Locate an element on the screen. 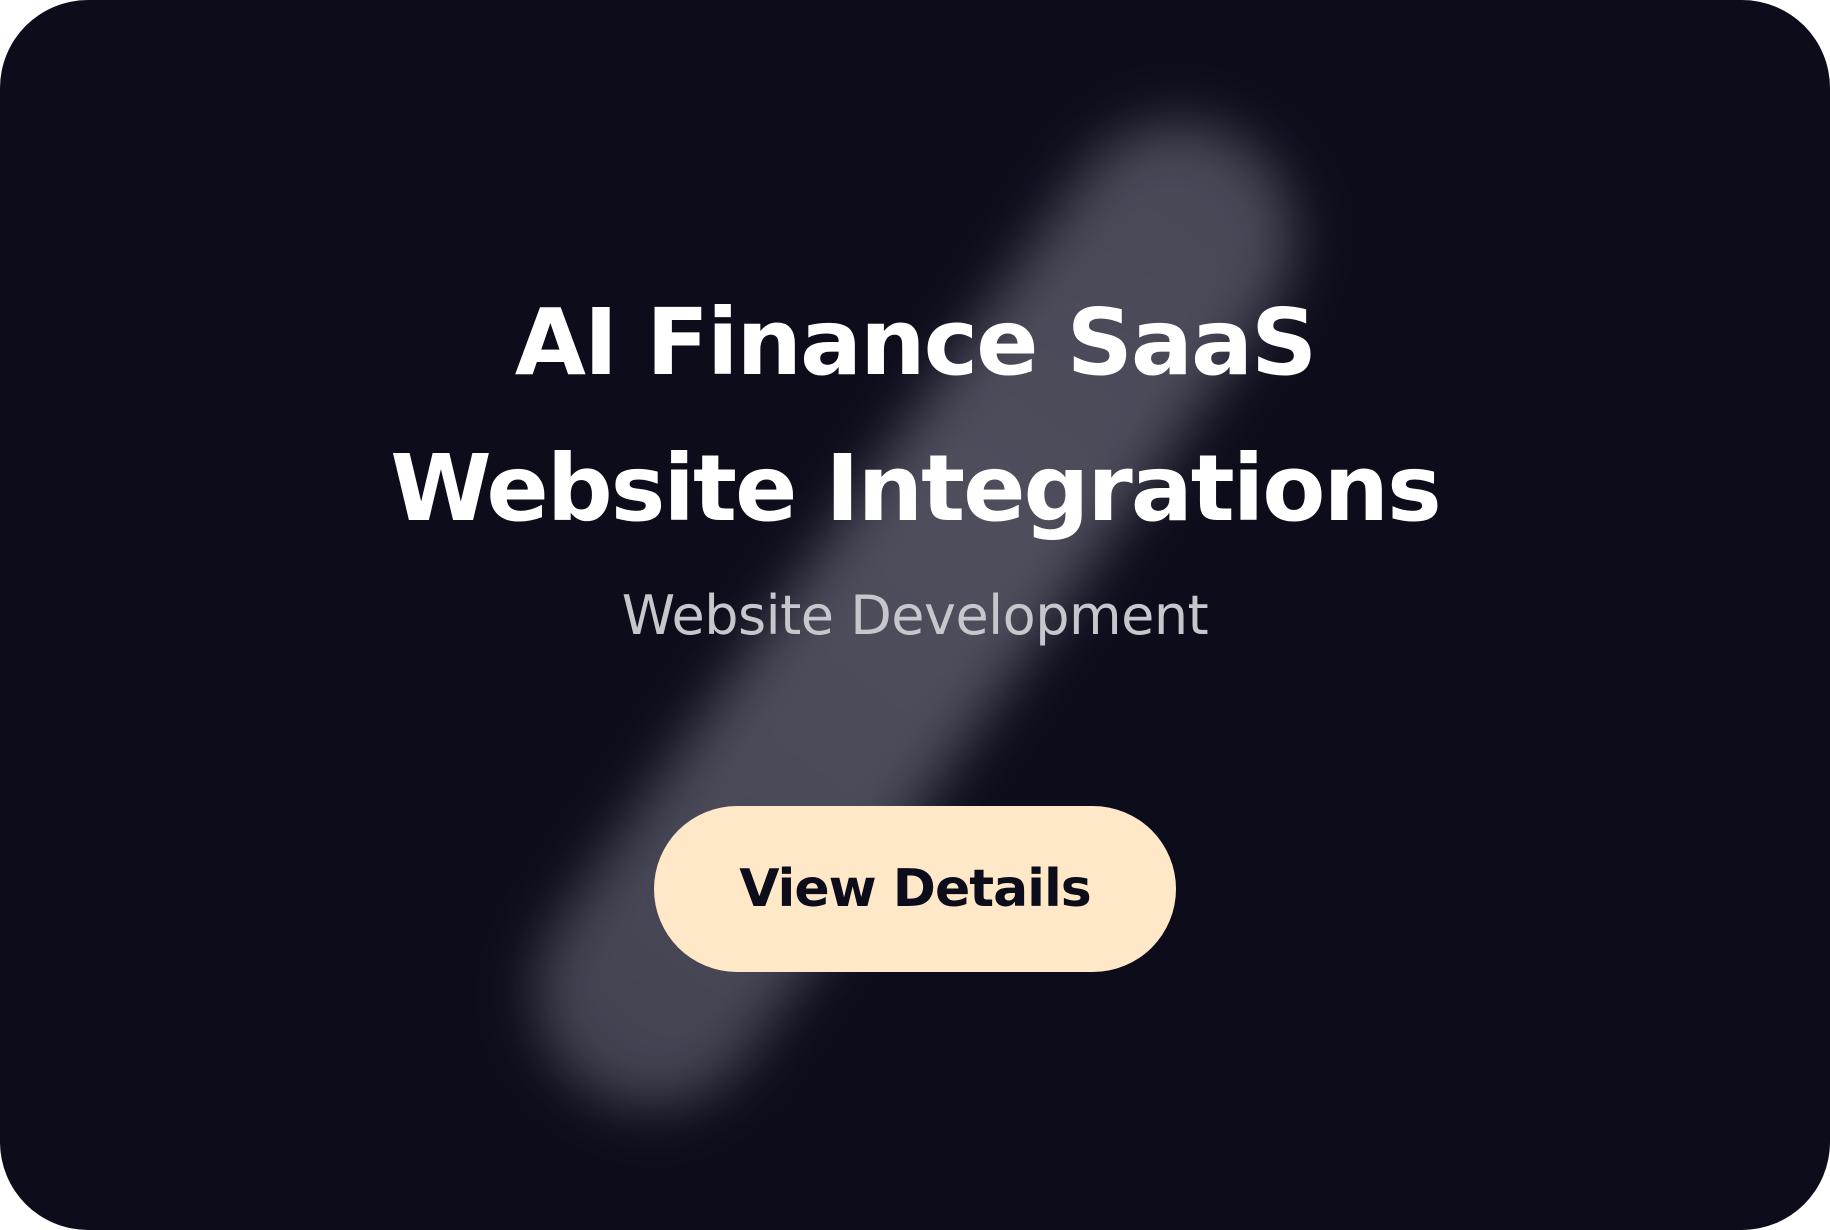 This screenshot has width=1830, height=1230. project-category: Website Development is located at coordinates (915, 615).